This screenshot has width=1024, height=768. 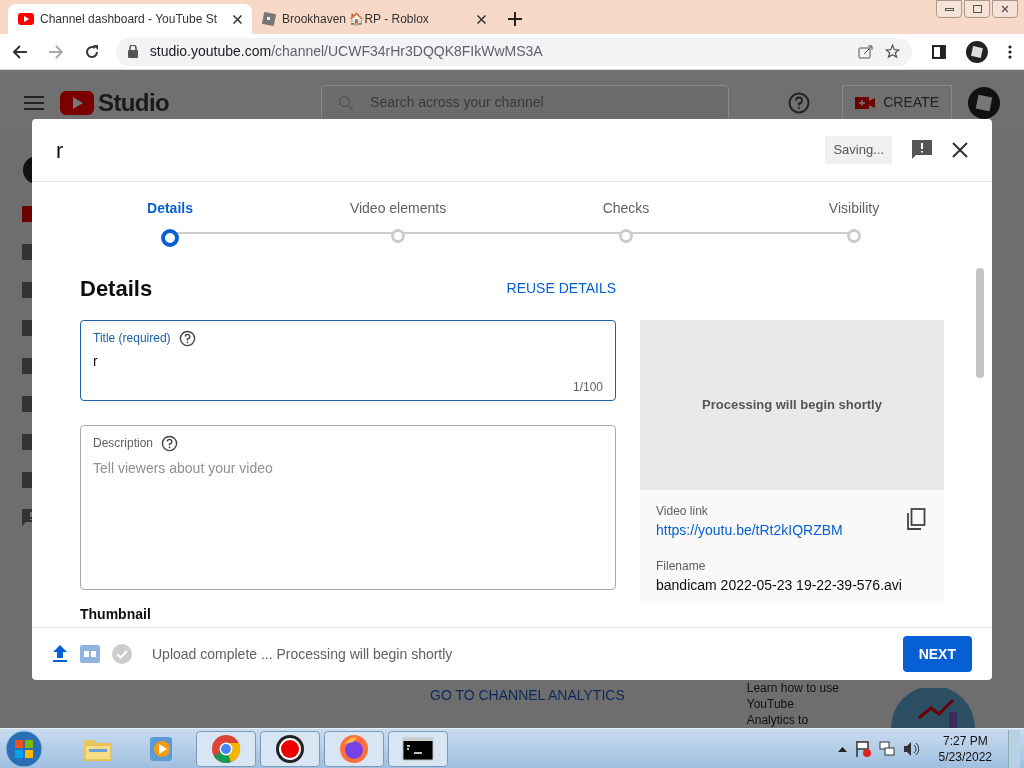 What do you see at coordinates (346, 51) in the screenshot?
I see `url-text: studio.youtube.com/channel/UCWF34rHr3DQQK8FIkWwMS3A` at bounding box center [346, 51].